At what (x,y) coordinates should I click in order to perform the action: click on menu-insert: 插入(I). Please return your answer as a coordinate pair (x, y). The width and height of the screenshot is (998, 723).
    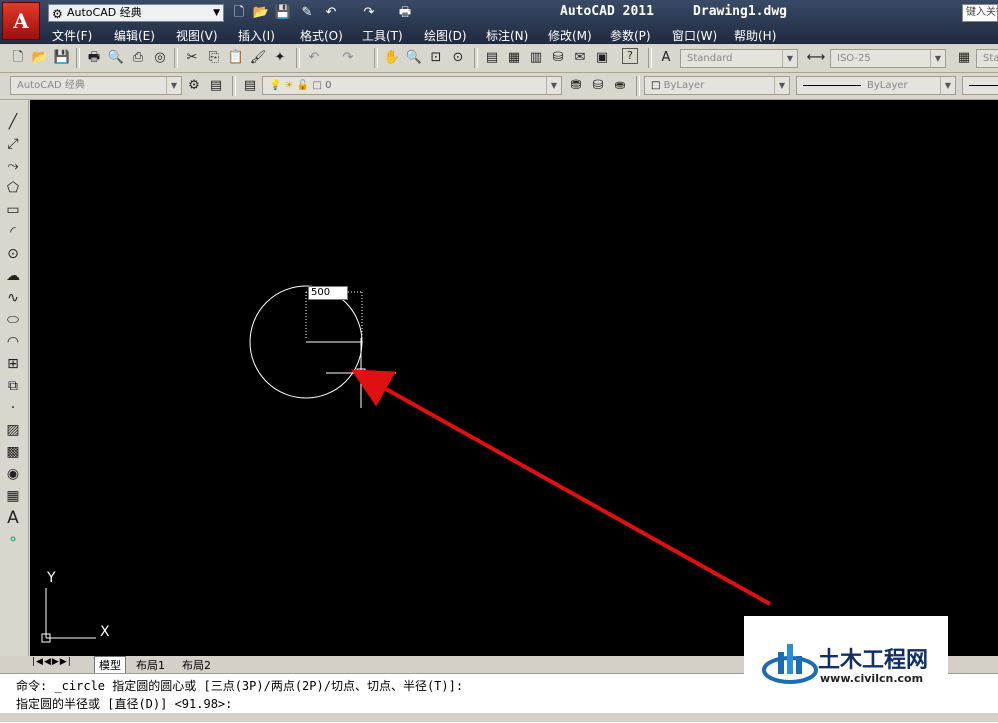
    Looking at the image, I should click on (256, 35).